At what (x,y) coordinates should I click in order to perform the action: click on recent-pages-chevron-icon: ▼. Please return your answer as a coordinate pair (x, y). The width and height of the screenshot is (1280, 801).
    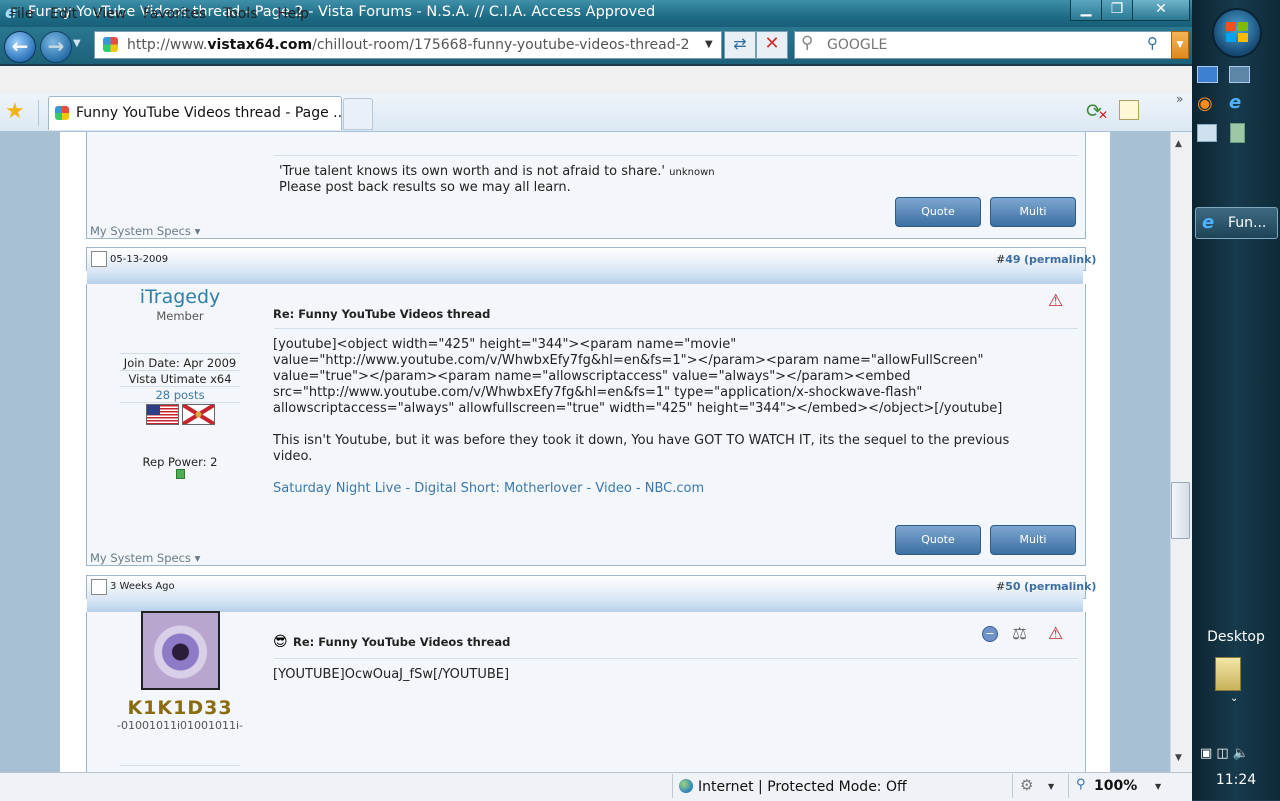
    Looking at the image, I should click on (77, 43).